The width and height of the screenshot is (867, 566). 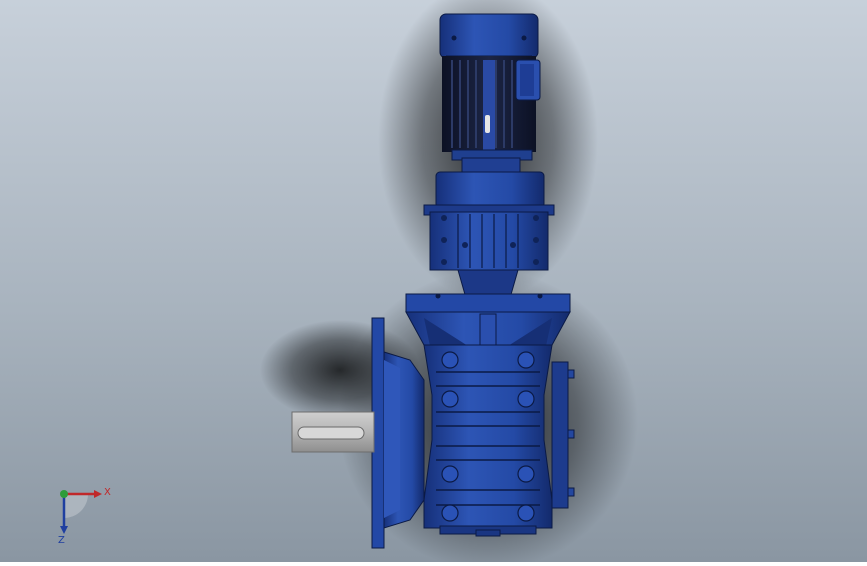 What do you see at coordinates (64, 494) in the screenshot?
I see `y-axis` at bounding box center [64, 494].